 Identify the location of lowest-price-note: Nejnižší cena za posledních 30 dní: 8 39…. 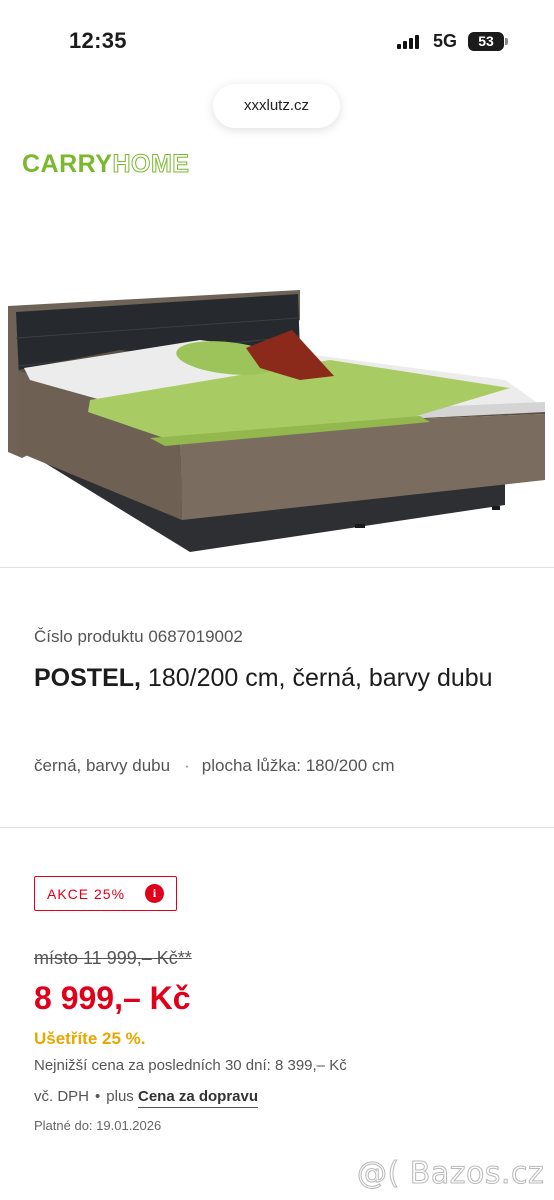
(190, 1065).